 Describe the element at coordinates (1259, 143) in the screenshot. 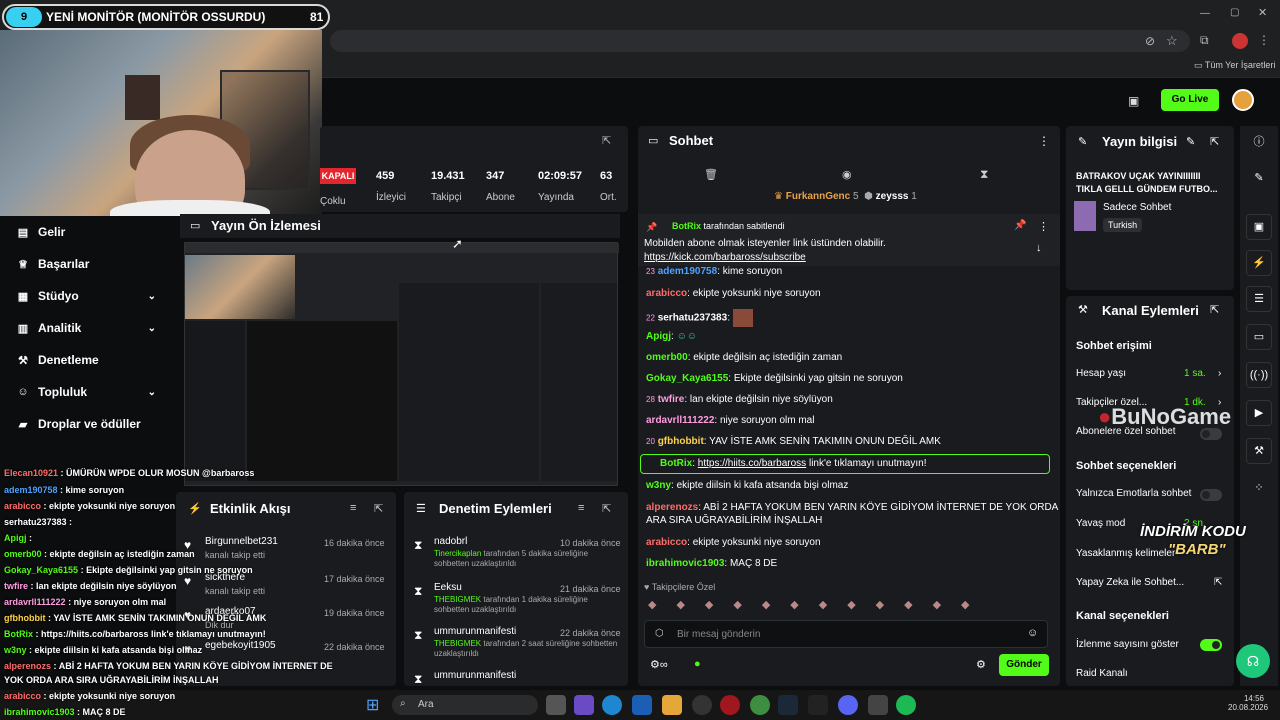

I see `info-icon: ⓘ` at that location.